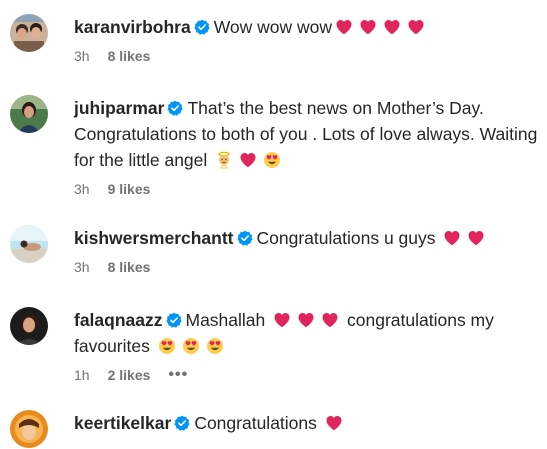 The image size is (547, 449). I want to click on comment-username: keertikelkar, so click(122, 423).